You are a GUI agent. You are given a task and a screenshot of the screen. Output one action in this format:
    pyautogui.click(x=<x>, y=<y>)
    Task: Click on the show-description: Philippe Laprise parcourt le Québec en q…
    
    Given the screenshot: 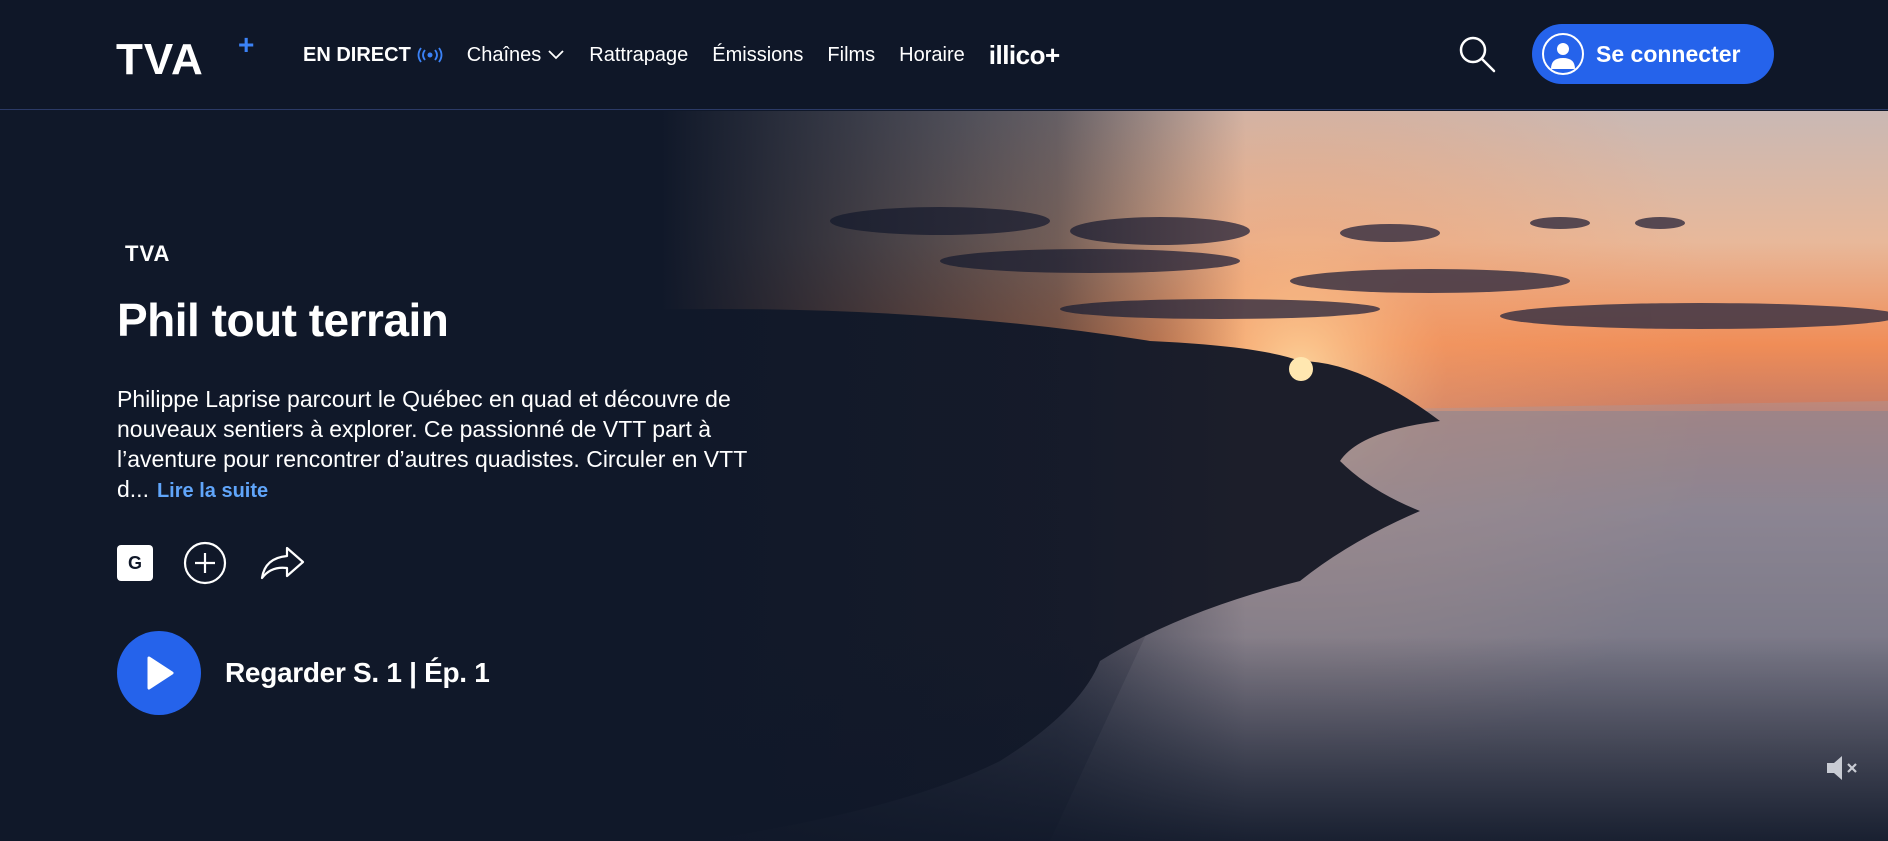 What is the action you would take?
    pyautogui.click(x=457, y=445)
    